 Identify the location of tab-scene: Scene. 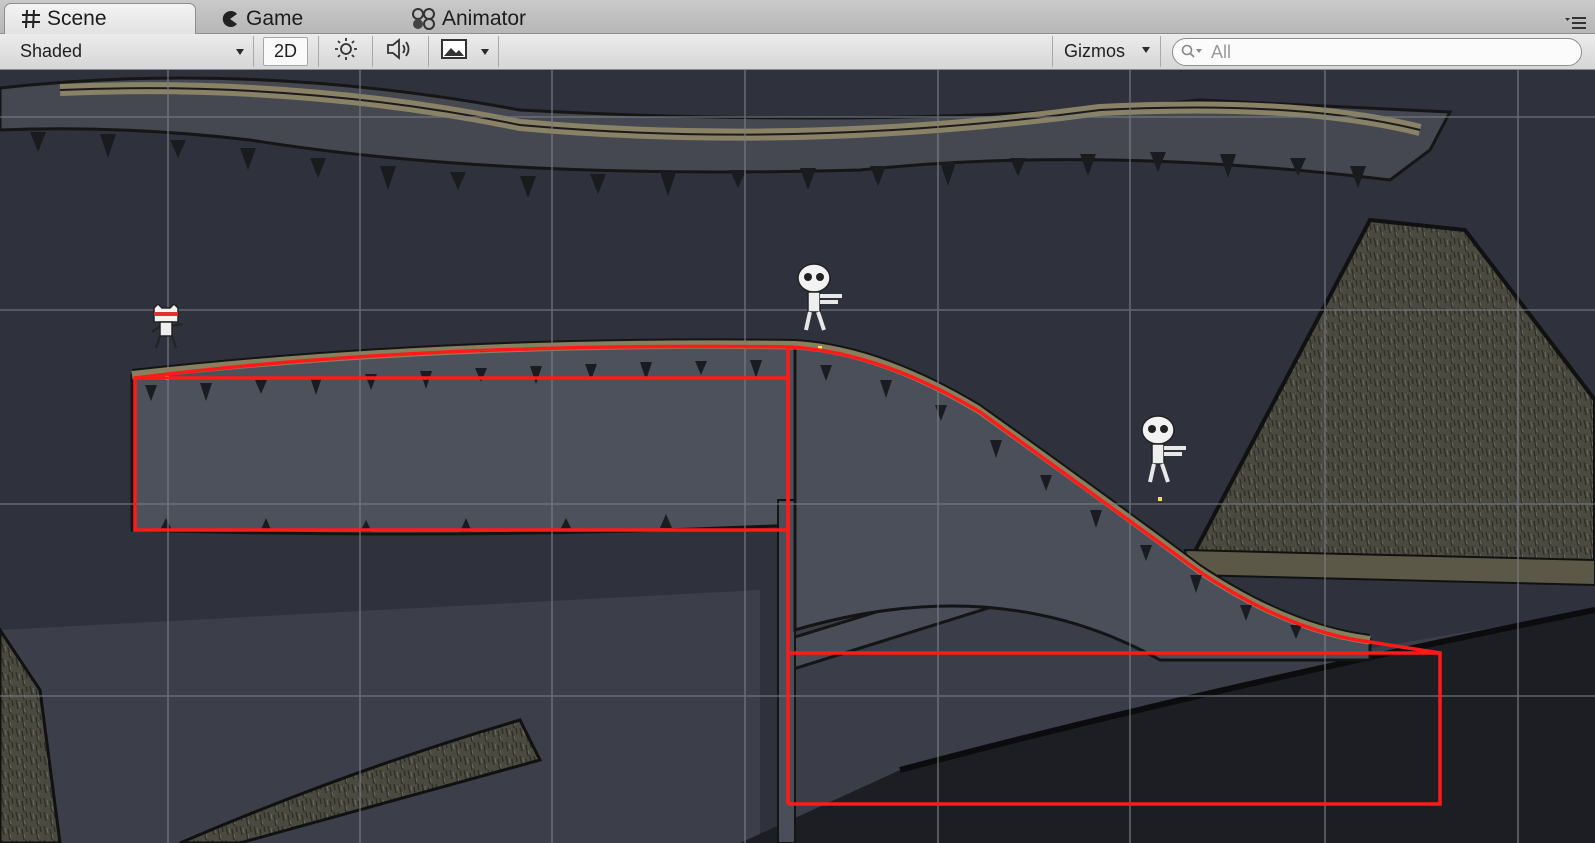
(100, 18).